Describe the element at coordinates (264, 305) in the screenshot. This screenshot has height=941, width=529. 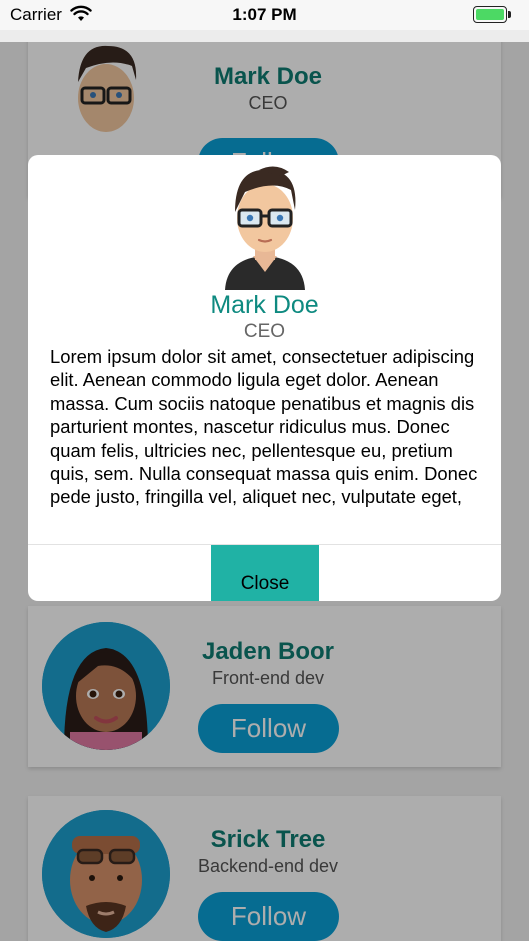
I see `modal-name: Mark Doe` at that location.